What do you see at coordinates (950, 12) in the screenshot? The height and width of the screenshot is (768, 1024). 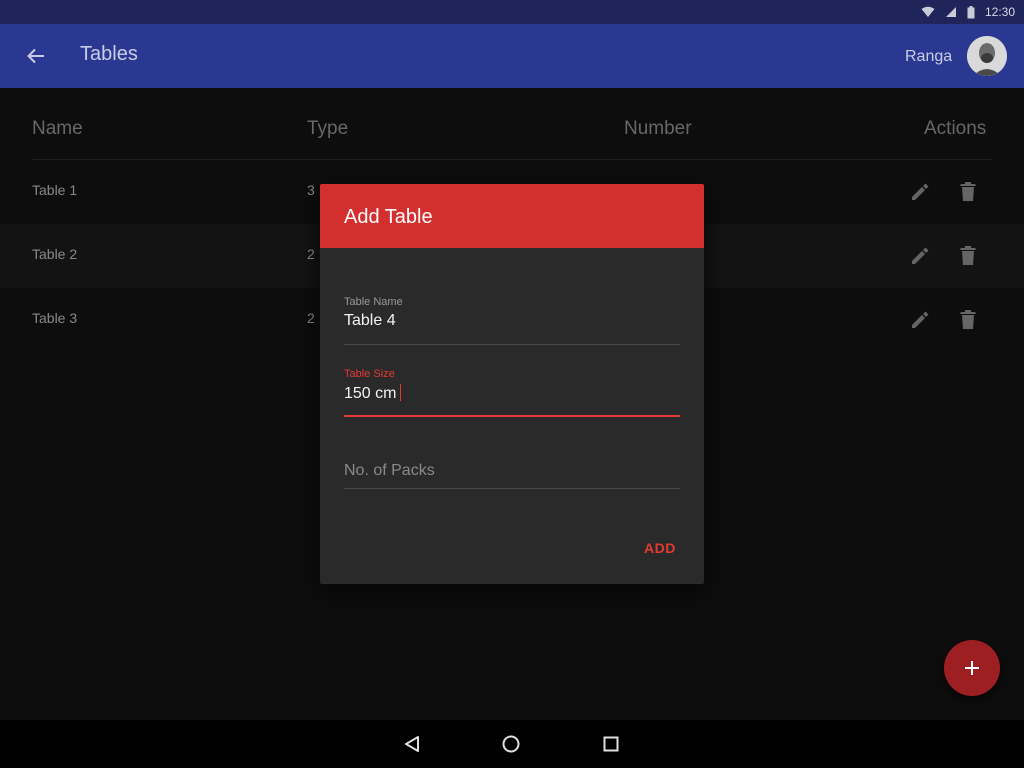 I see `signal-icon` at bounding box center [950, 12].